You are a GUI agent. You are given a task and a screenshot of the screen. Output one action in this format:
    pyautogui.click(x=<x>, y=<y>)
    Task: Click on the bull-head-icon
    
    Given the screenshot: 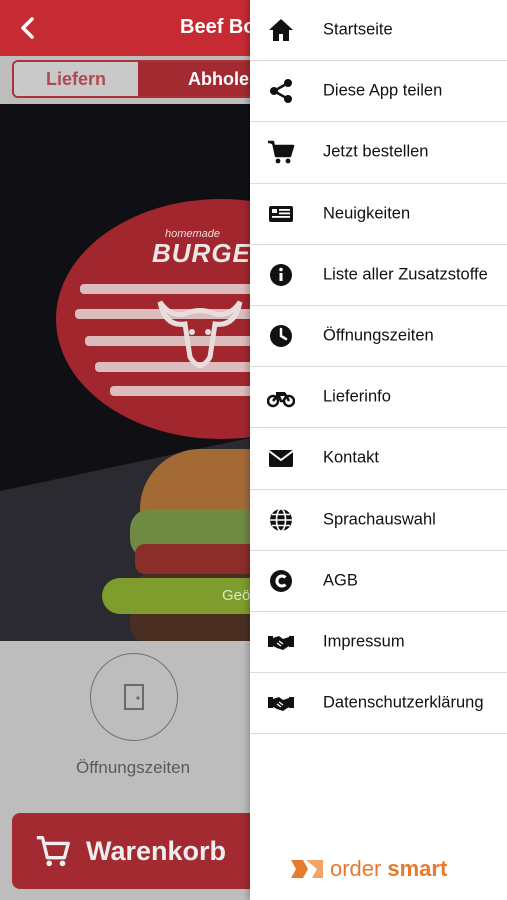 What is the action you would take?
    pyautogui.click(x=200, y=334)
    